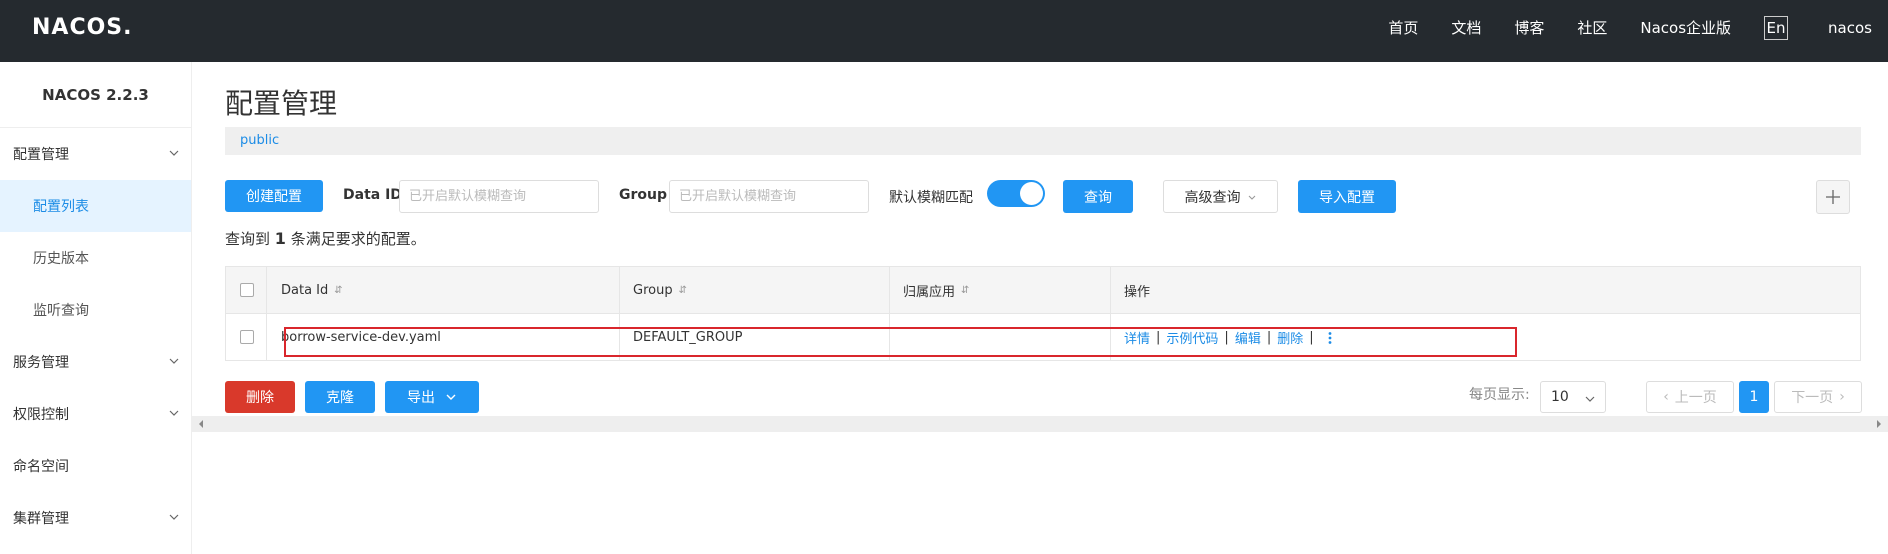  What do you see at coordinates (358, 239) in the screenshot?
I see `result-suffix: 条满足要求的配置。` at bounding box center [358, 239].